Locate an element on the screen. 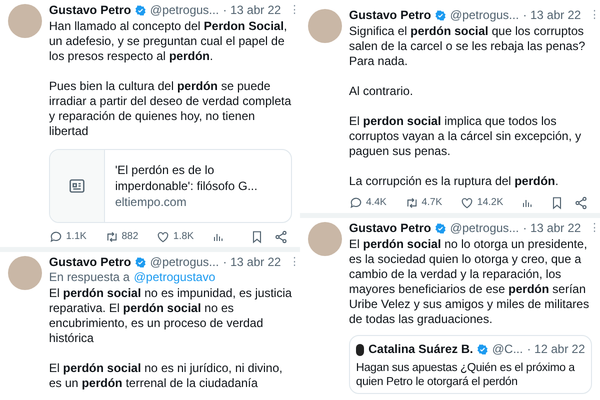 Image resolution: width=600 pixels, height=400 pixels. tweet-text: Pues bien la cultura del perdón se puede irradiar a partir del deseo de verdad completa y reparación de quienes hoy, no tienen libertad is located at coordinates (170, 109).